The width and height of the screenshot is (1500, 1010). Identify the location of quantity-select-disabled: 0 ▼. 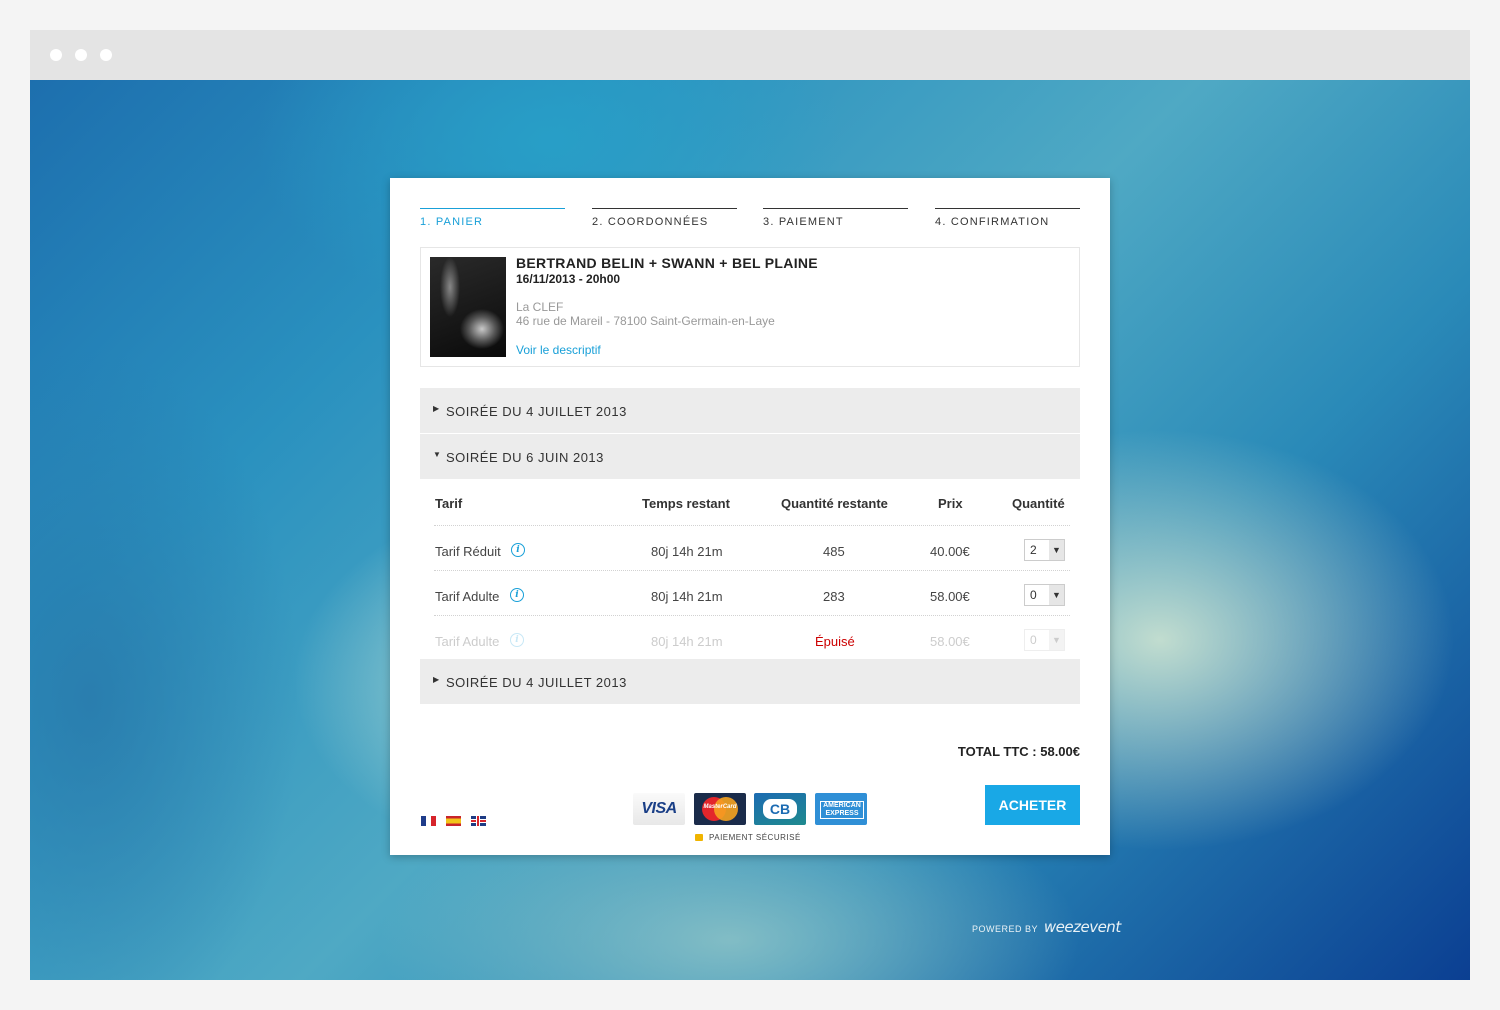
(1044, 640).